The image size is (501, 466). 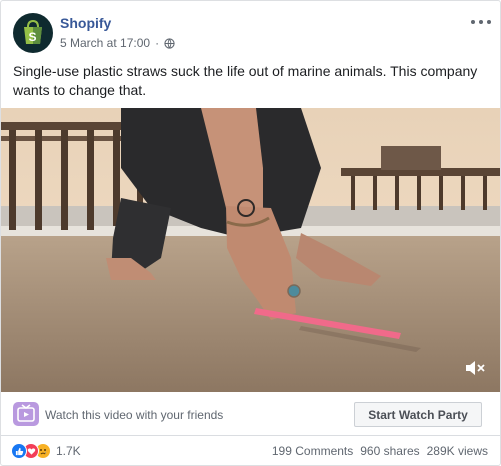 I want to click on engagement-counts: 199 Comments 960 shares 289K views, so click(x=380, y=451).